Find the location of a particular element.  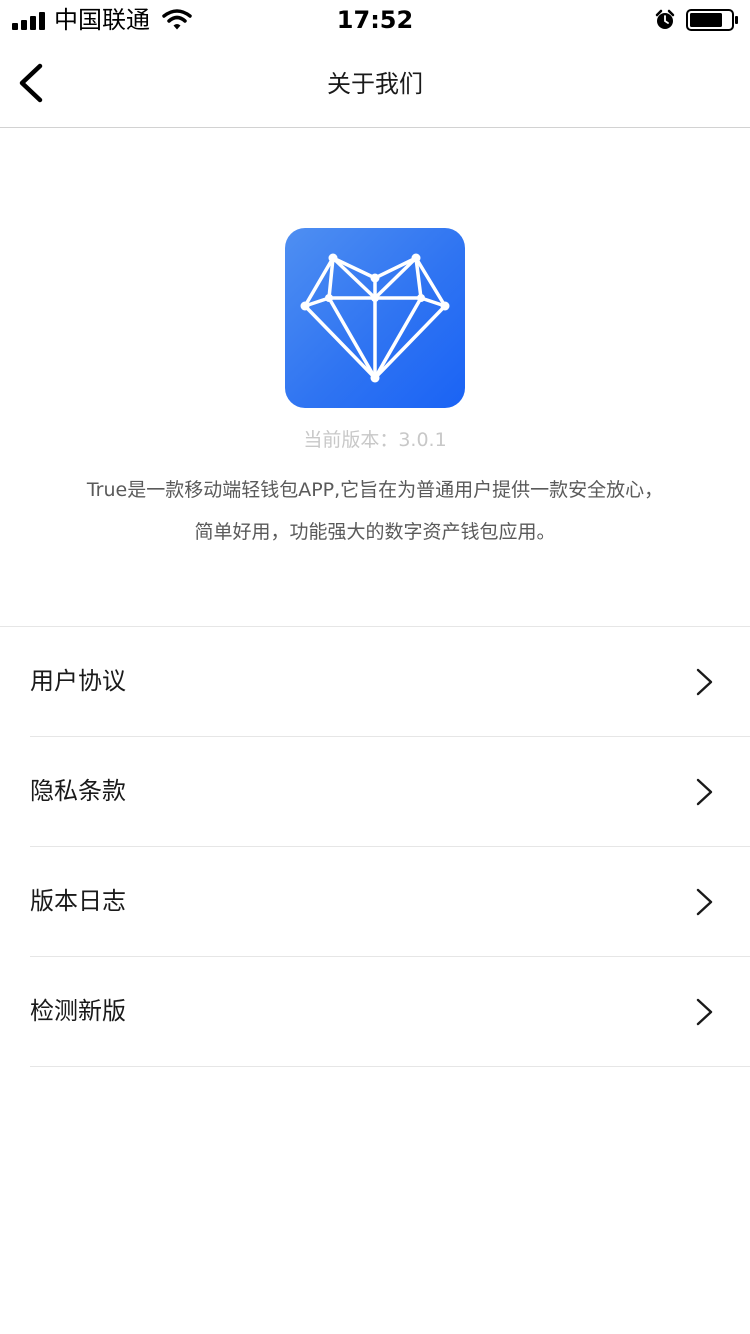

nav-bar: 关于我们 is located at coordinates (375, 84).